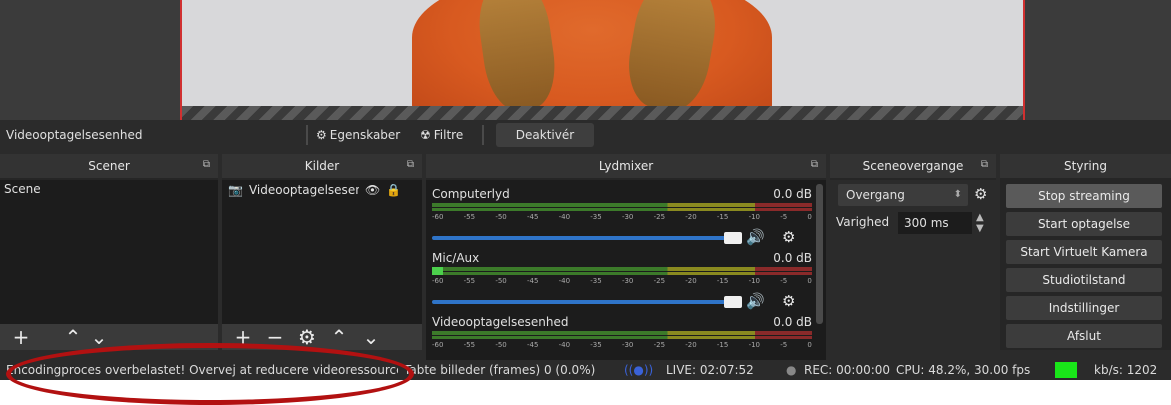 Image resolution: width=1171 pixels, height=405 pixels. What do you see at coordinates (1084, 196) in the screenshot?
I see `stop-streaming-button: Stop streaming` at bounding box center [1084, 196].